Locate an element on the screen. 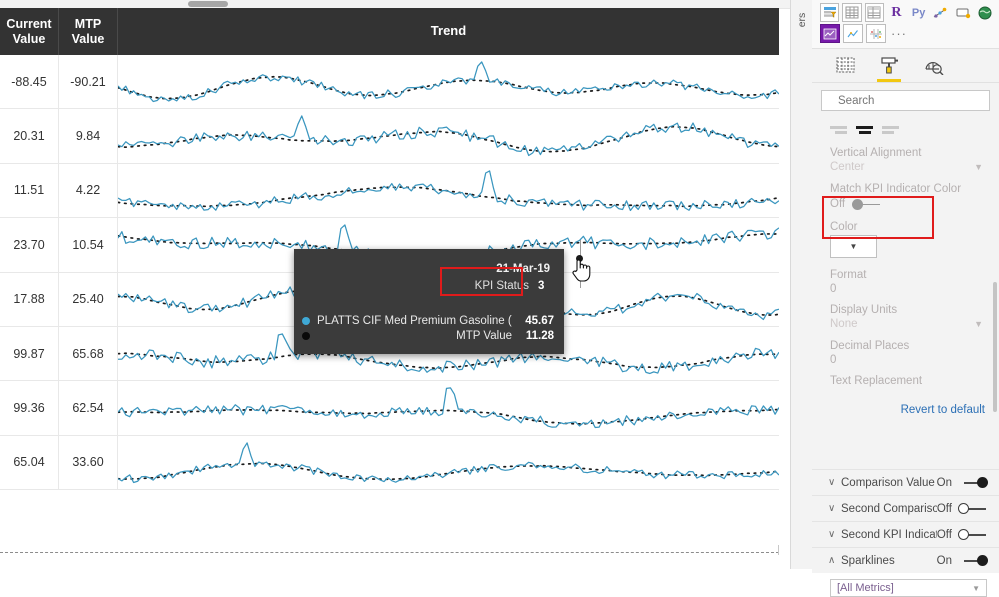 Image resolution: width=999 pixels, height=597 pixels. key-influencers-icon is located at coordinates (940, 12).